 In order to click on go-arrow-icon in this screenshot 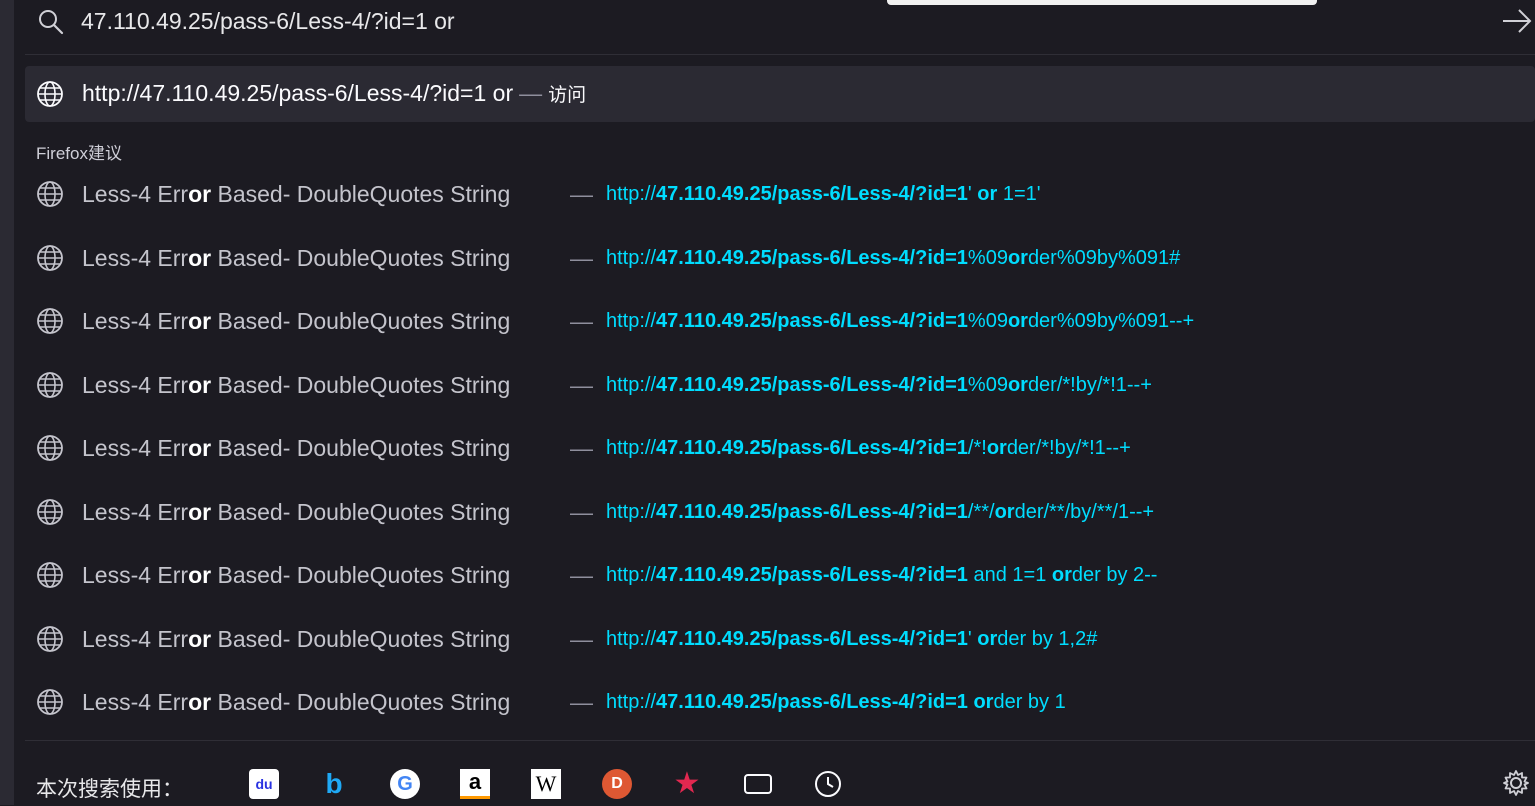, I will do `click(1517, 21)`.